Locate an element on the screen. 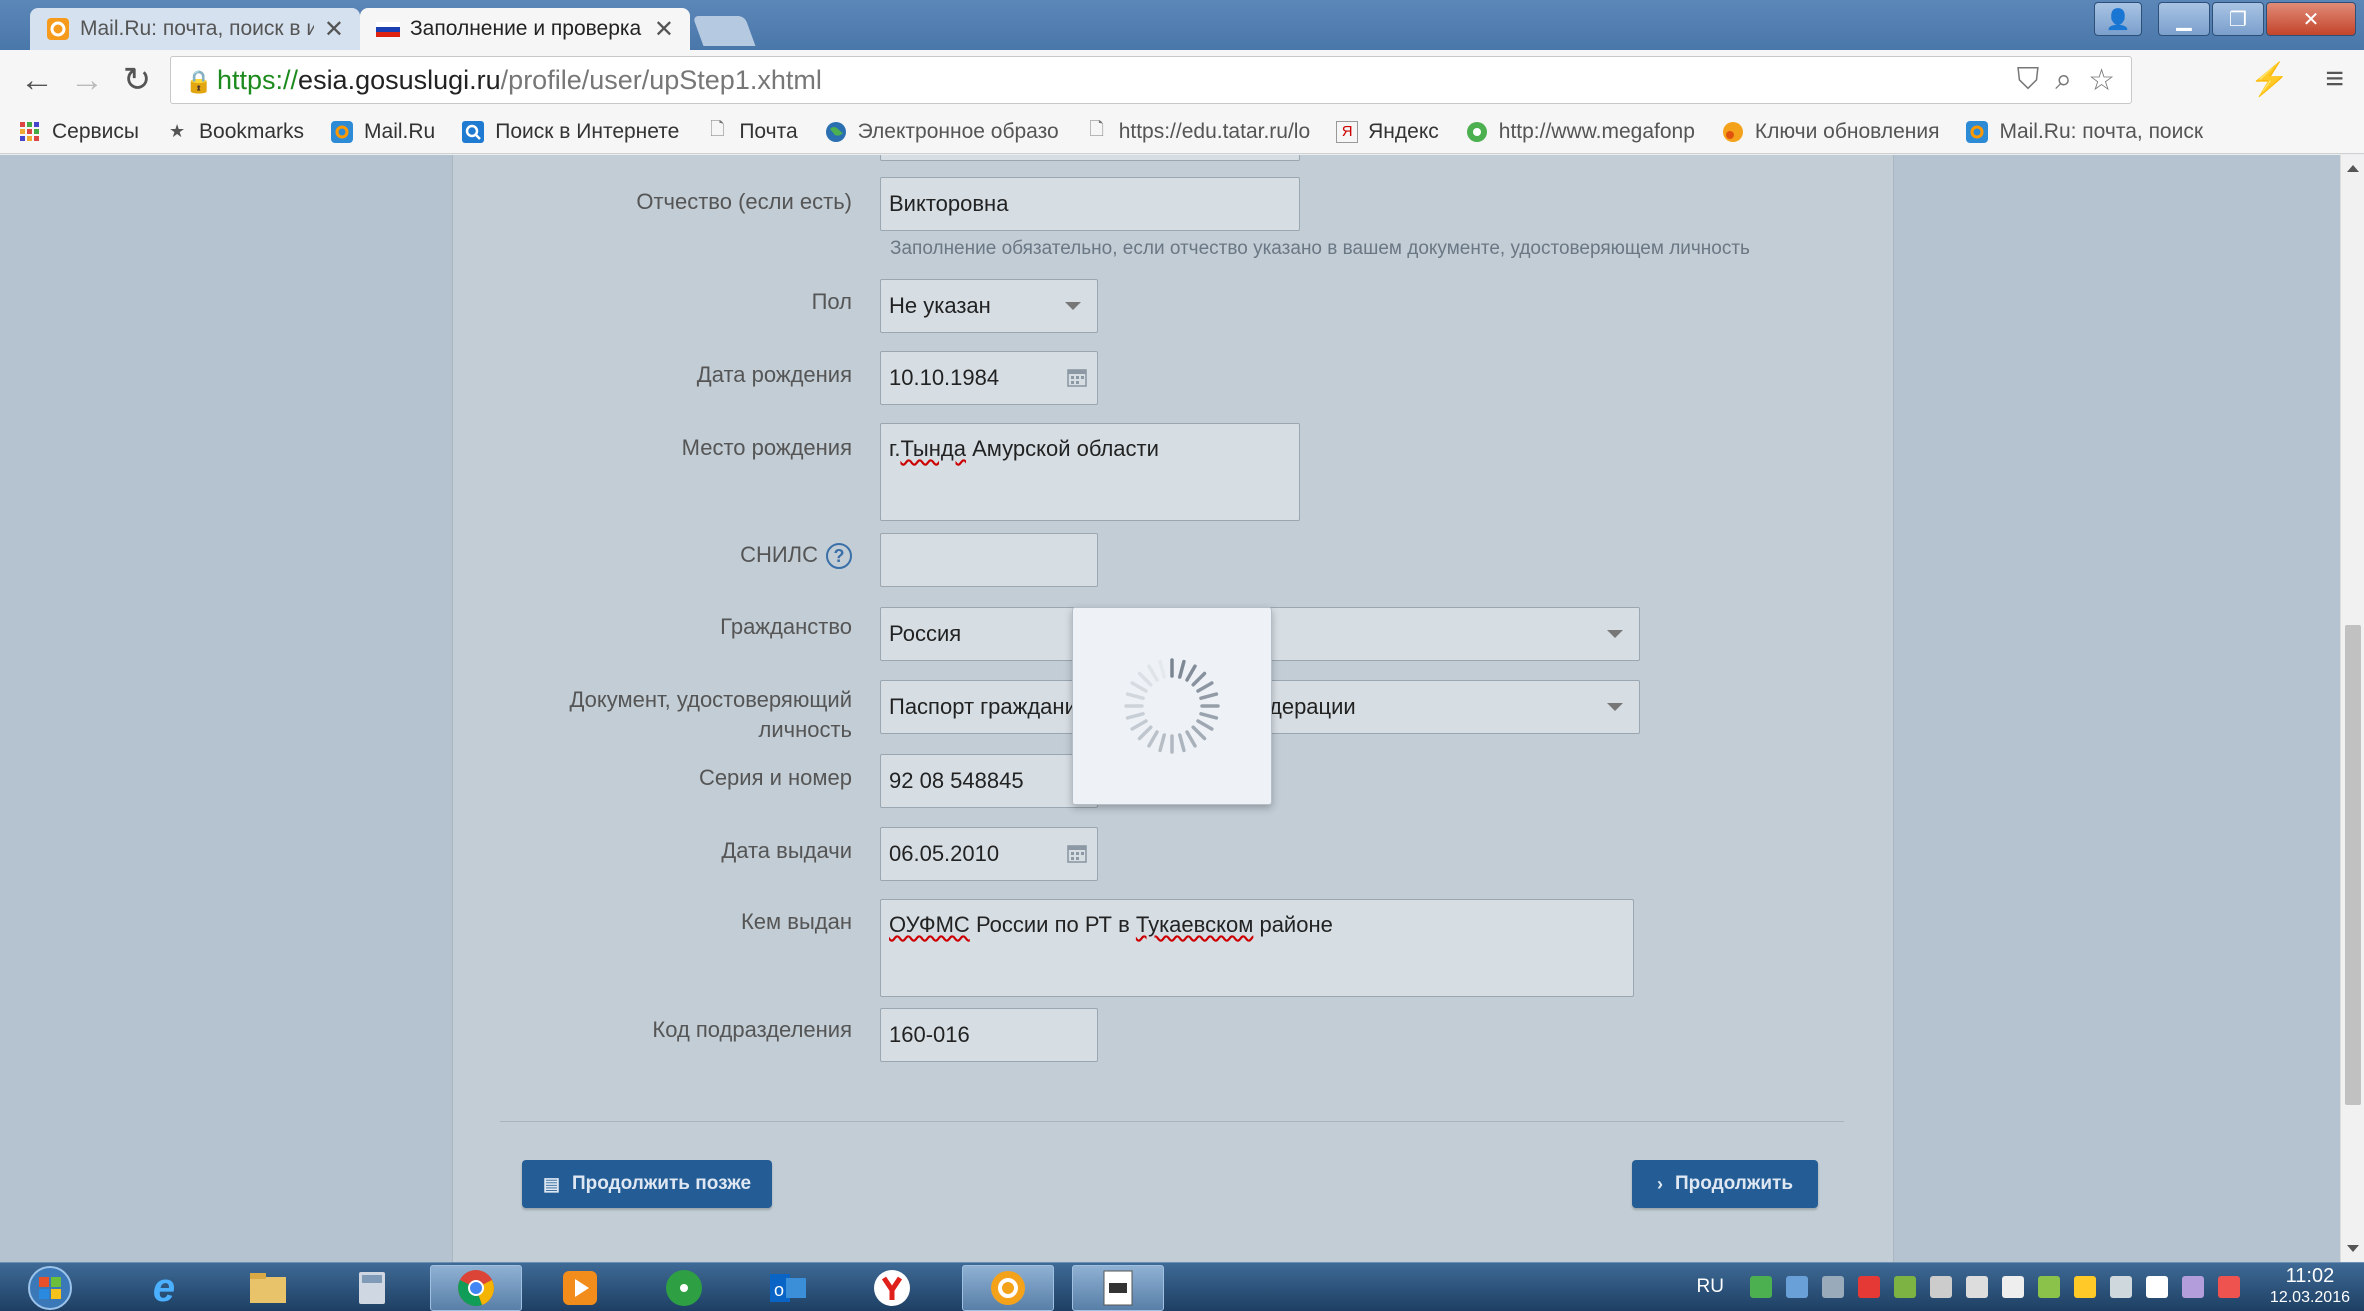 Image resolution: width=2364 pixels, height=1311 pixels. chrome-taskbar-icon is located at coordinates (476, 1288).